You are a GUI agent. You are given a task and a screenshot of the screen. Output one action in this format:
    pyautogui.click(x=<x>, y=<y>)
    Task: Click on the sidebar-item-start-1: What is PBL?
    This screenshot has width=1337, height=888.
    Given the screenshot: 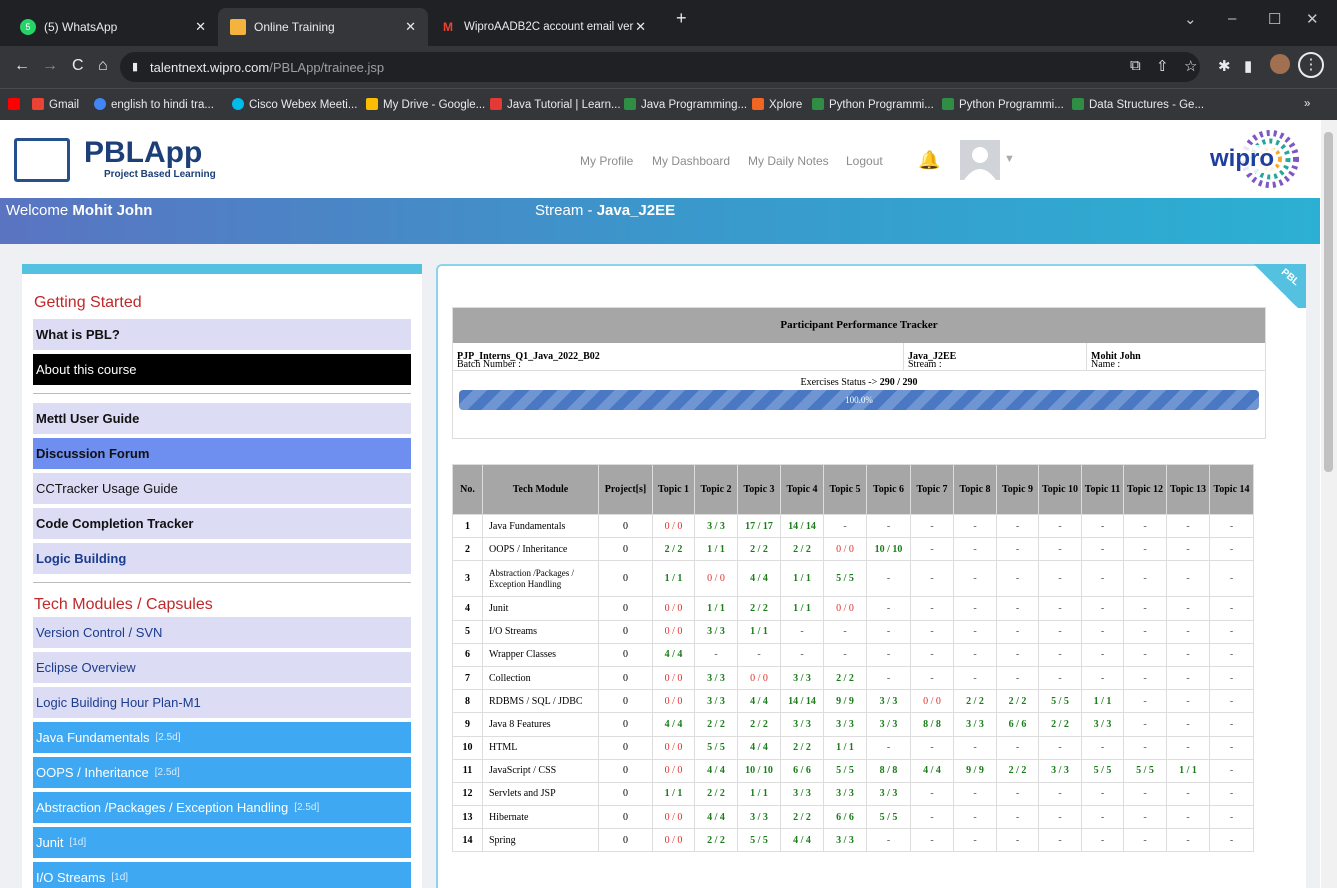 What is the action you would take?
    pyautogui.click(x=222, y=334)
    